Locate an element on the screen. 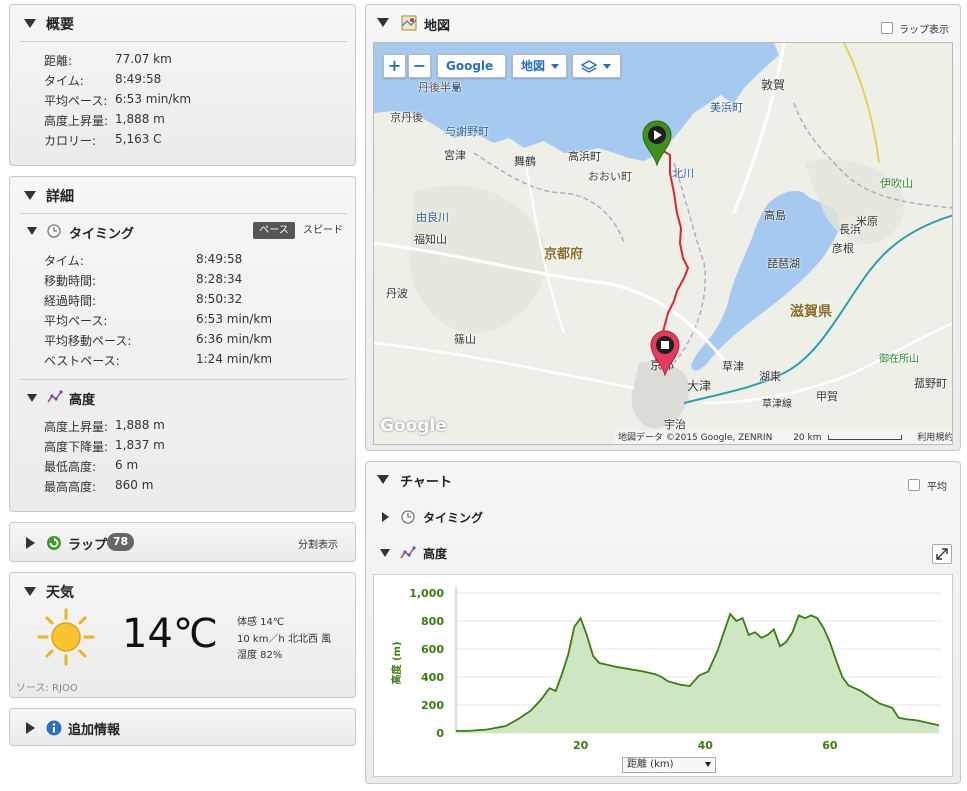 Image resolution: width=967 pixels, height=791 pixels. average-checkbox is located at coordinates (914, 485).